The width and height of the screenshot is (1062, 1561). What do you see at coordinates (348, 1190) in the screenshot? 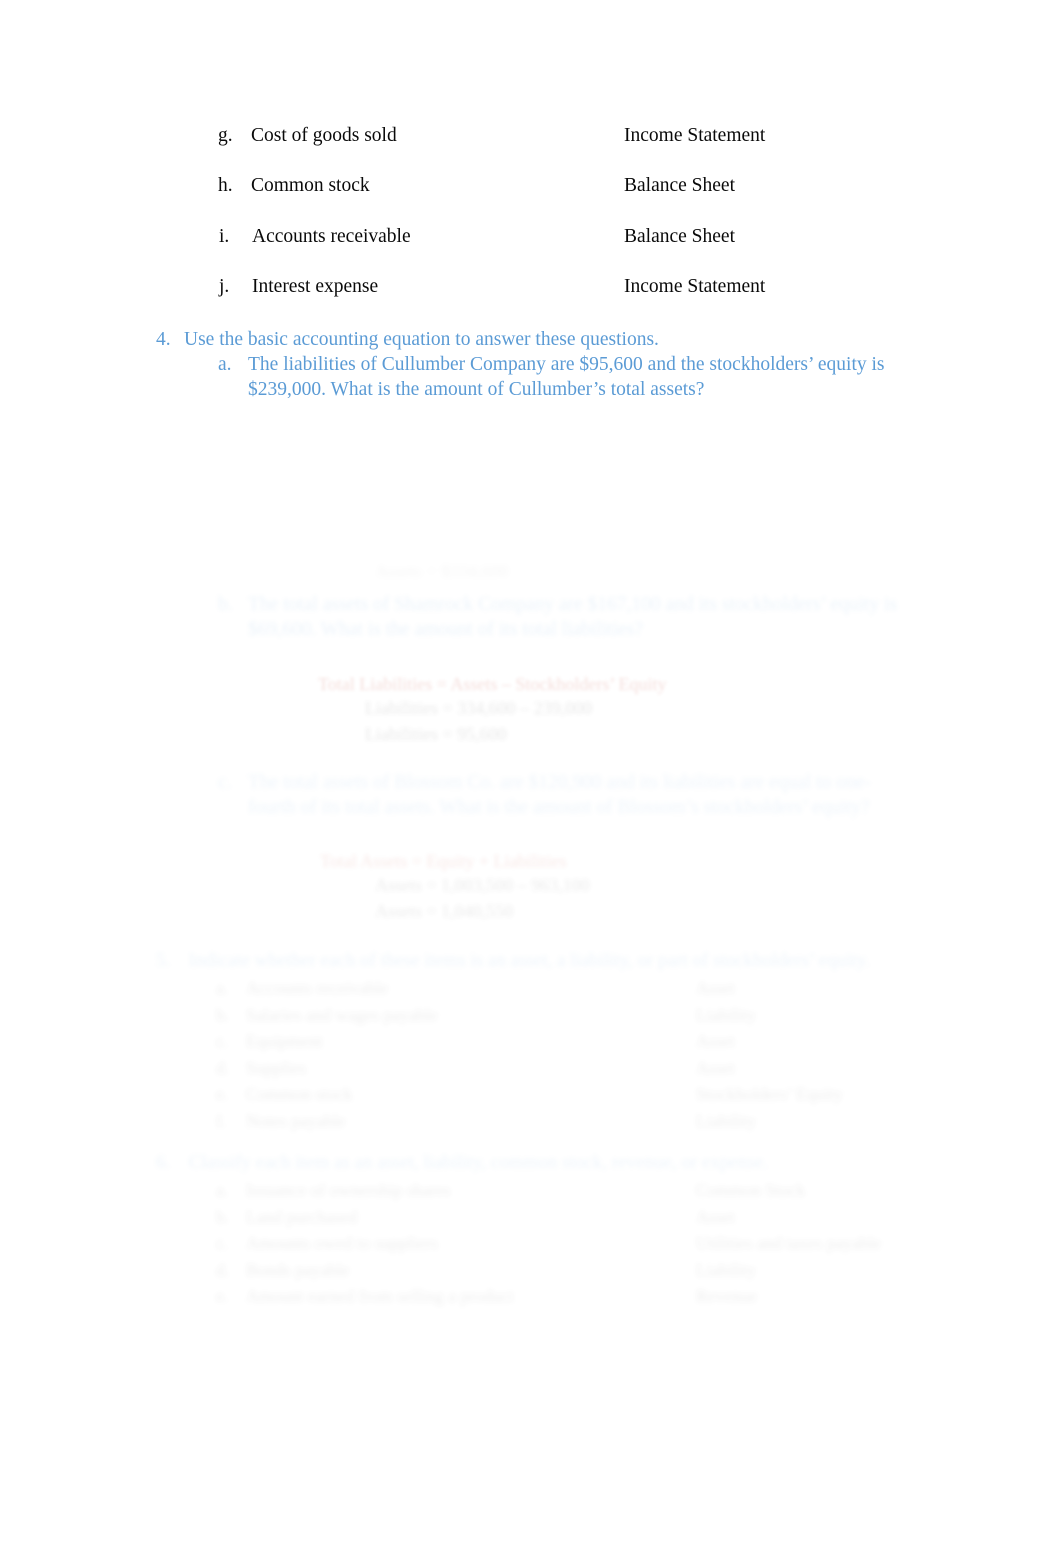
I see `list-item-label: Issuance of ownership shares` at bounding box center [348, 1190].